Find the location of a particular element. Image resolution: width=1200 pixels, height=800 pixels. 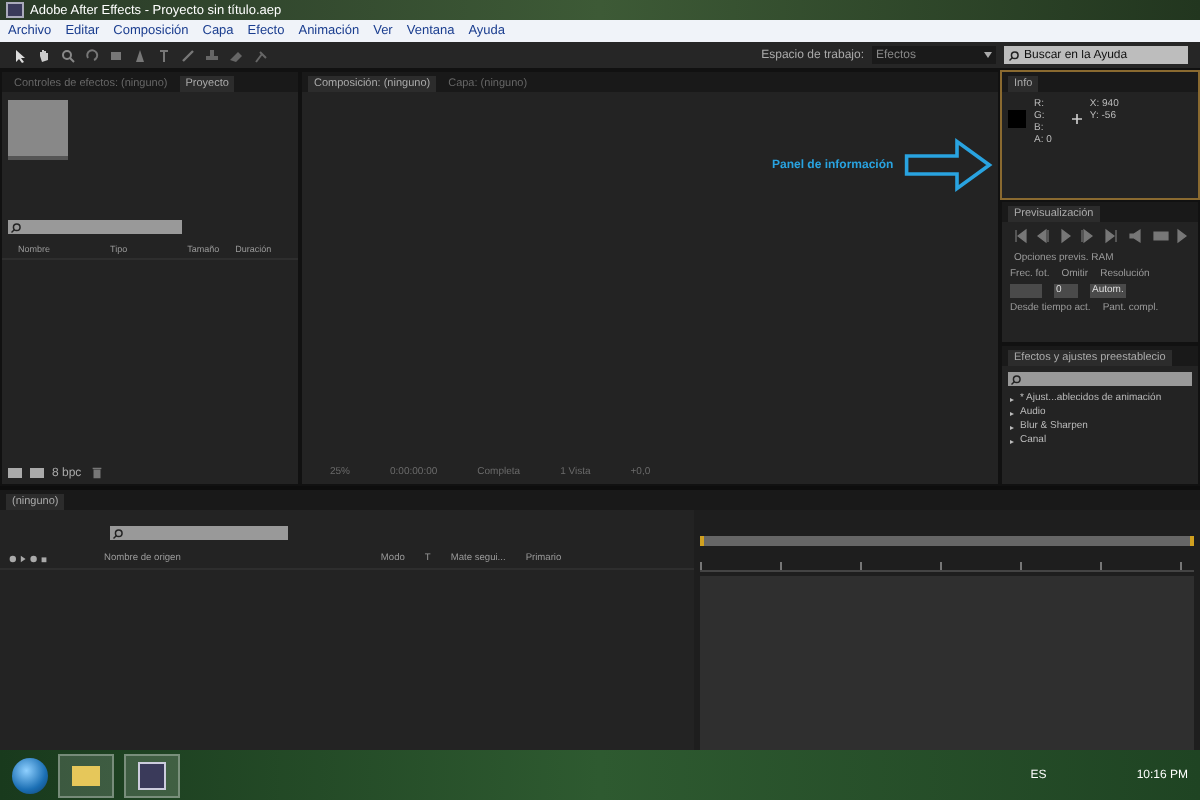

eraser-icon is located at coordinates (236, 55).